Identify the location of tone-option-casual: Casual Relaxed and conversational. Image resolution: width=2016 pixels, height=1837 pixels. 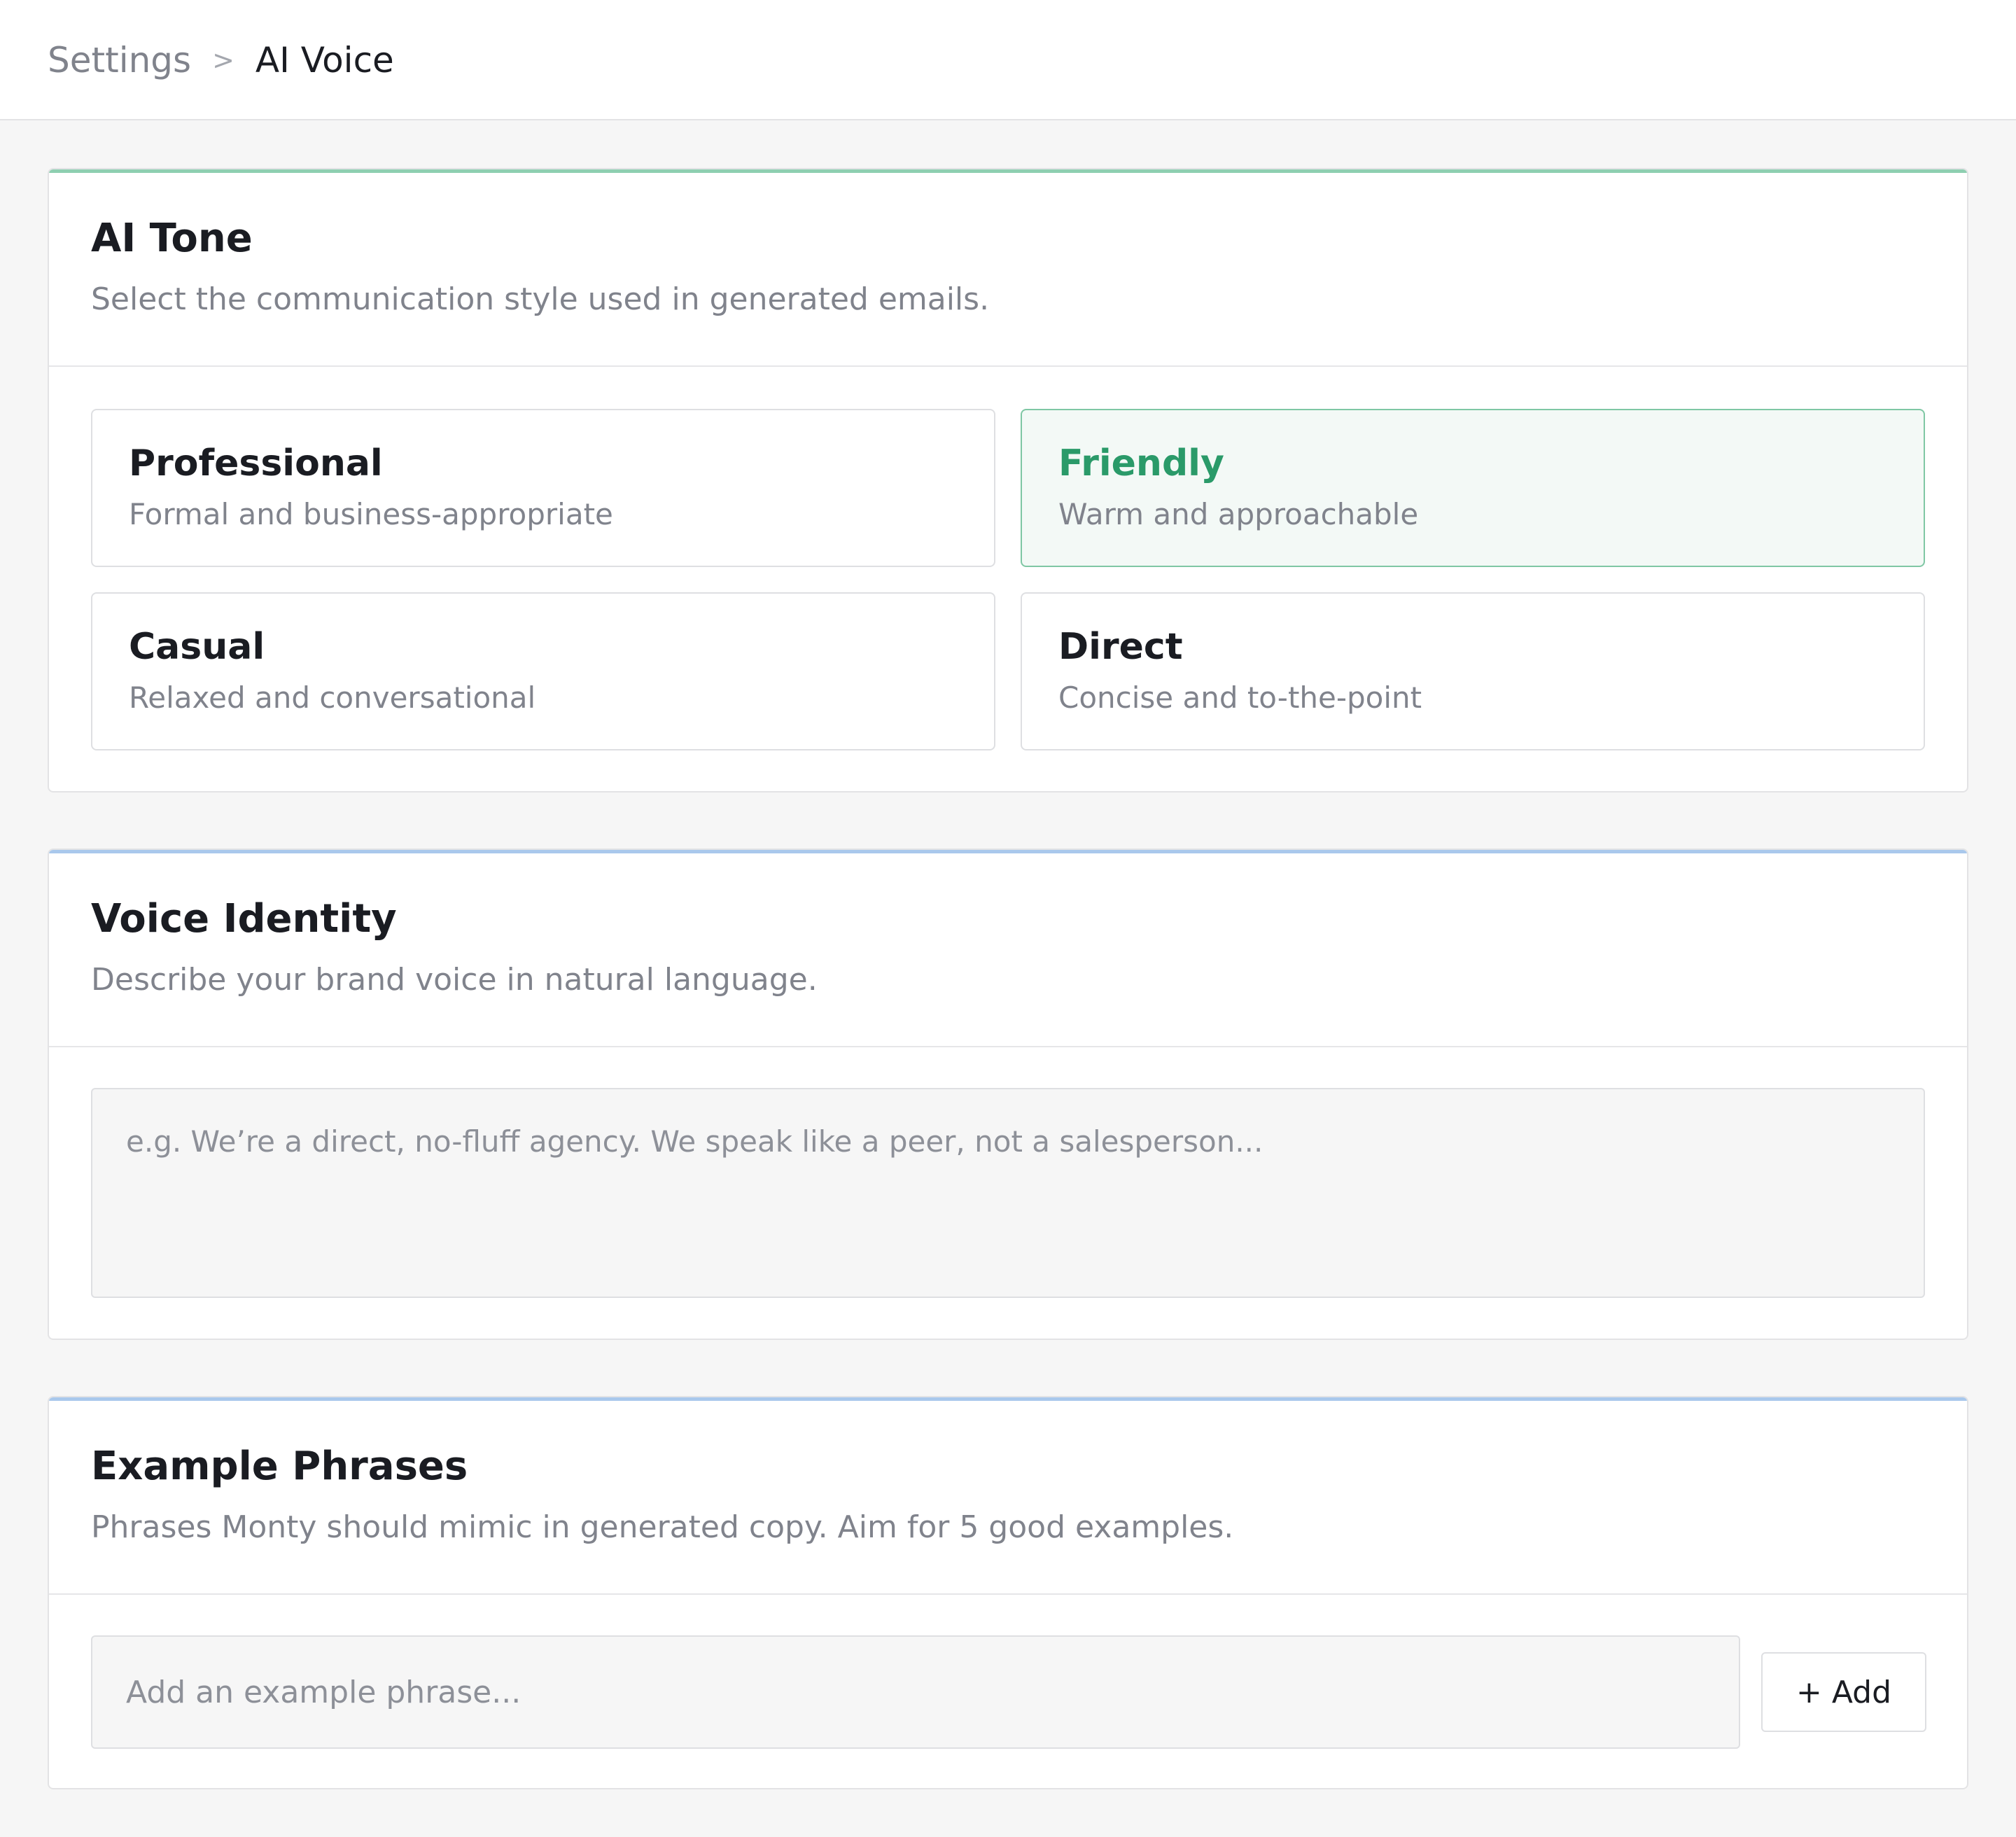
(543, 671).